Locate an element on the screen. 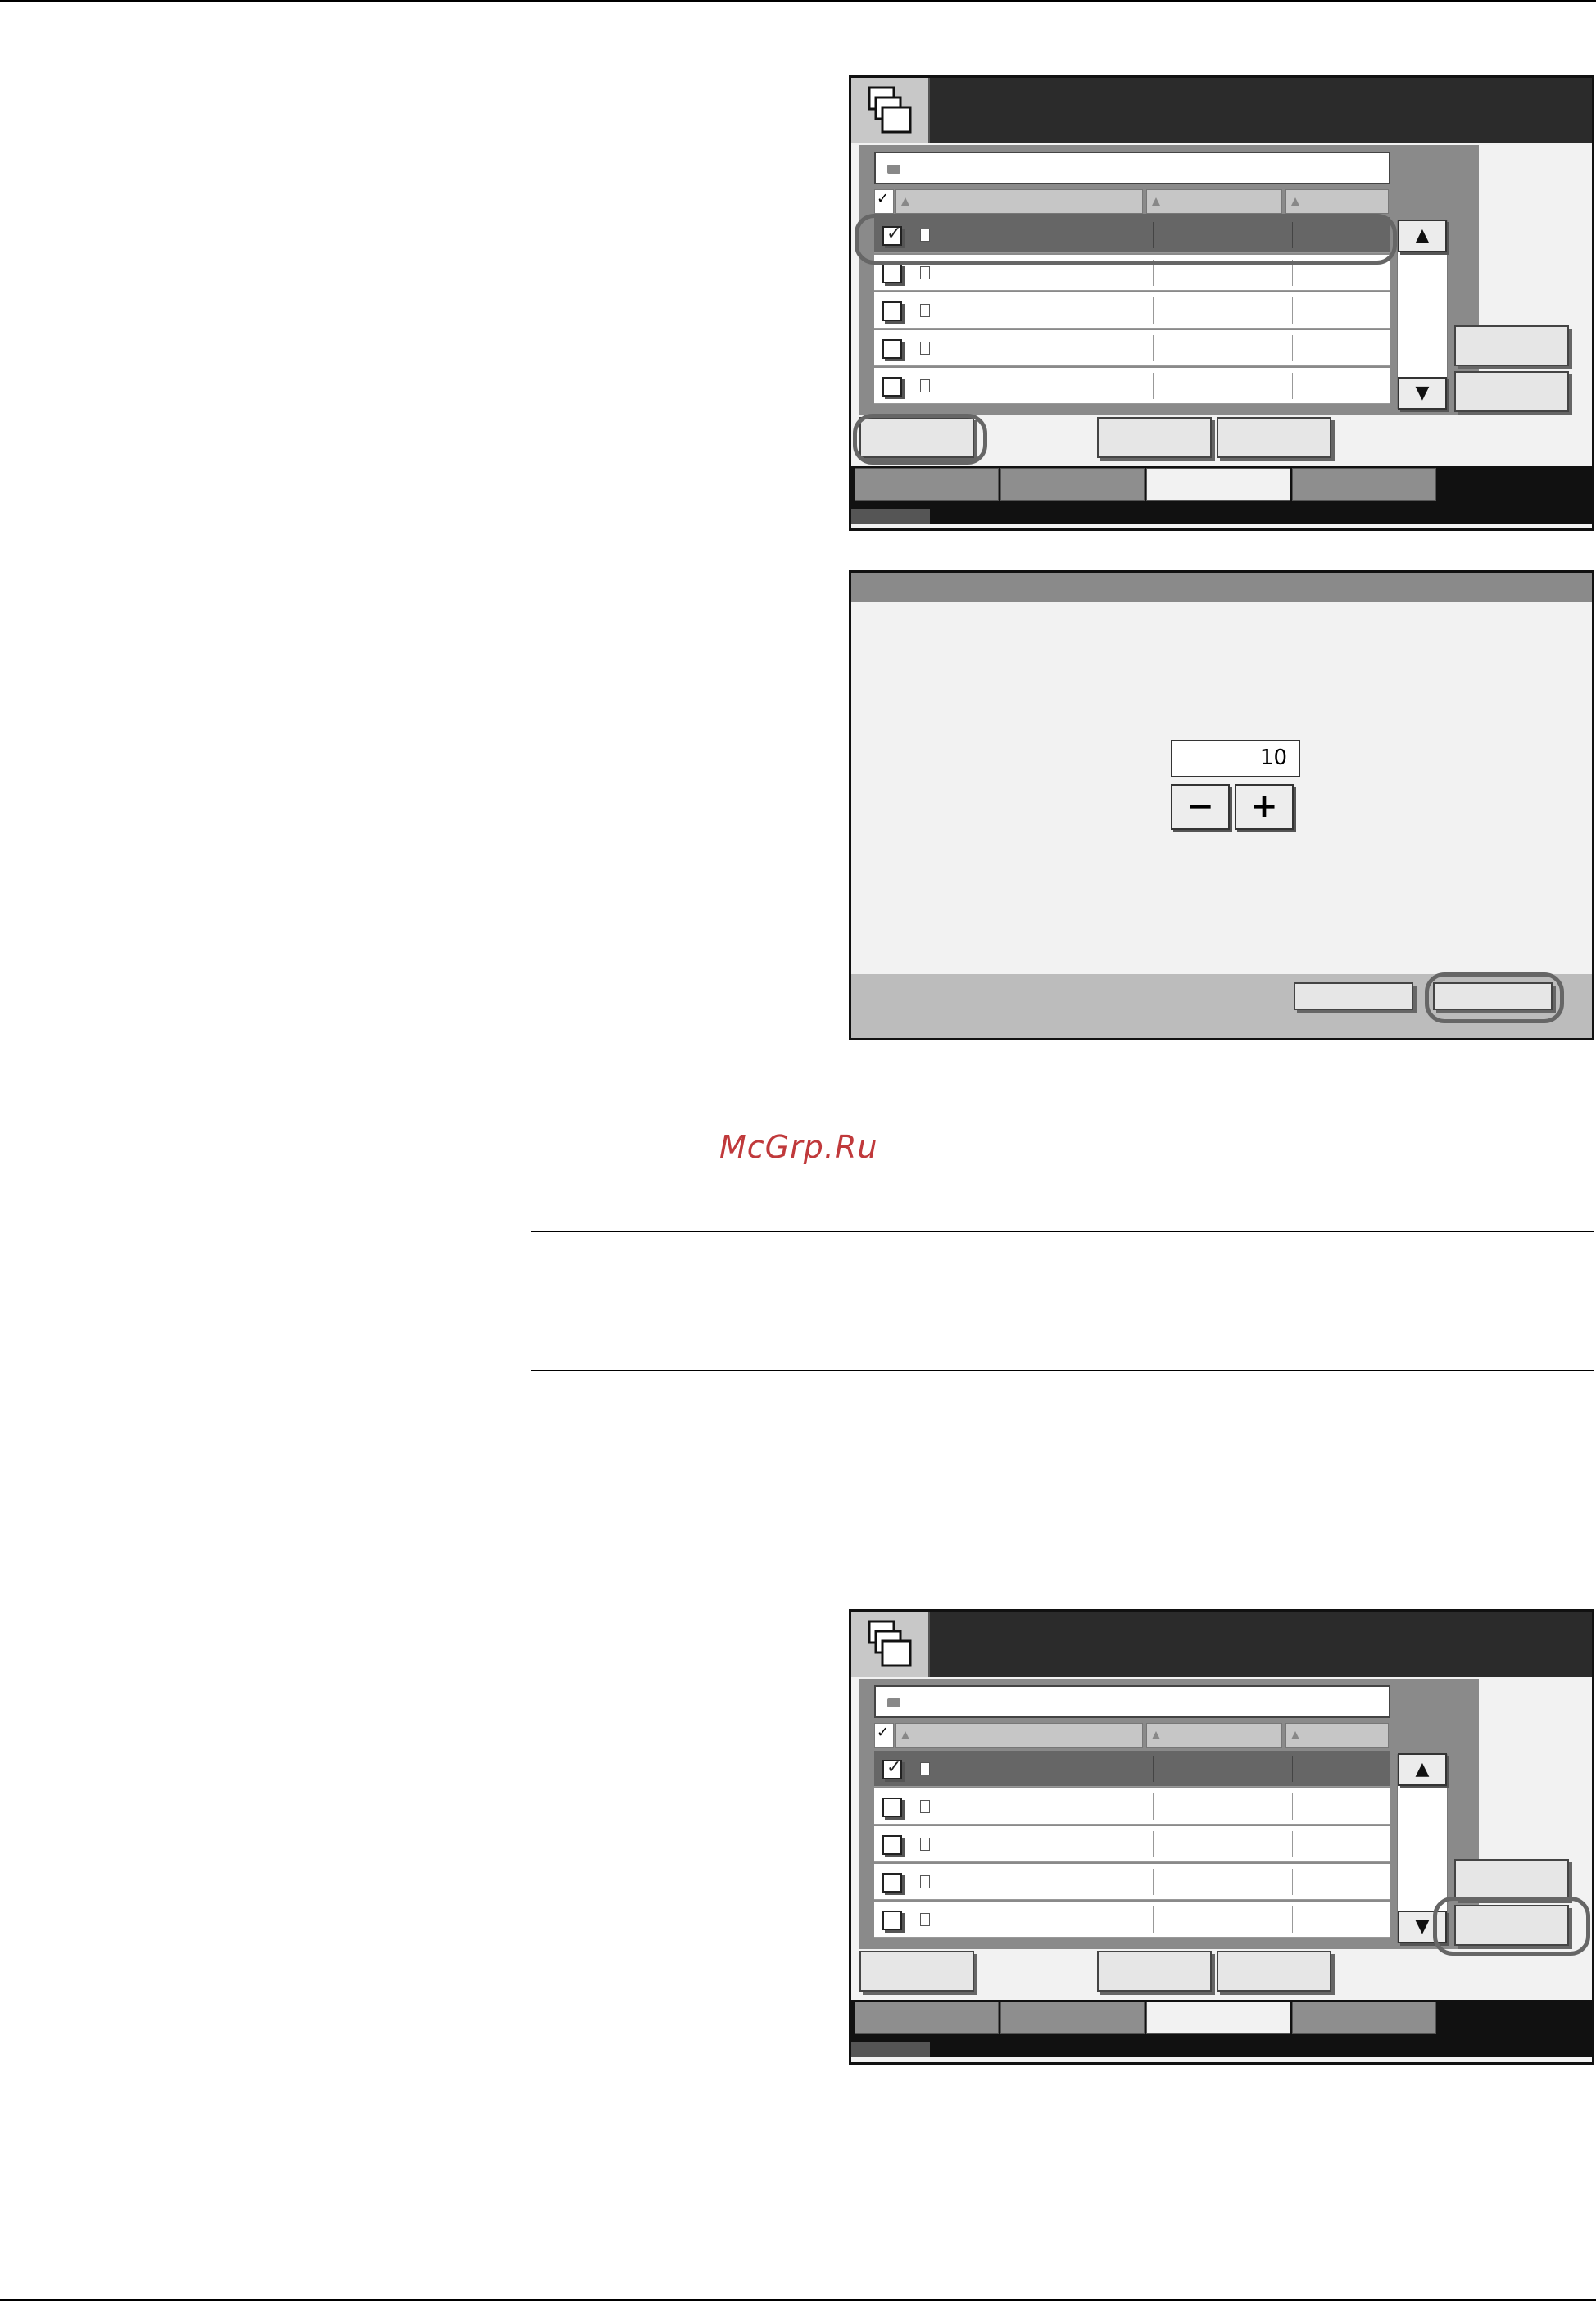 This screenshot has width=1596, height=2303. bottom-left-button is located at coordinates (916, 1971).